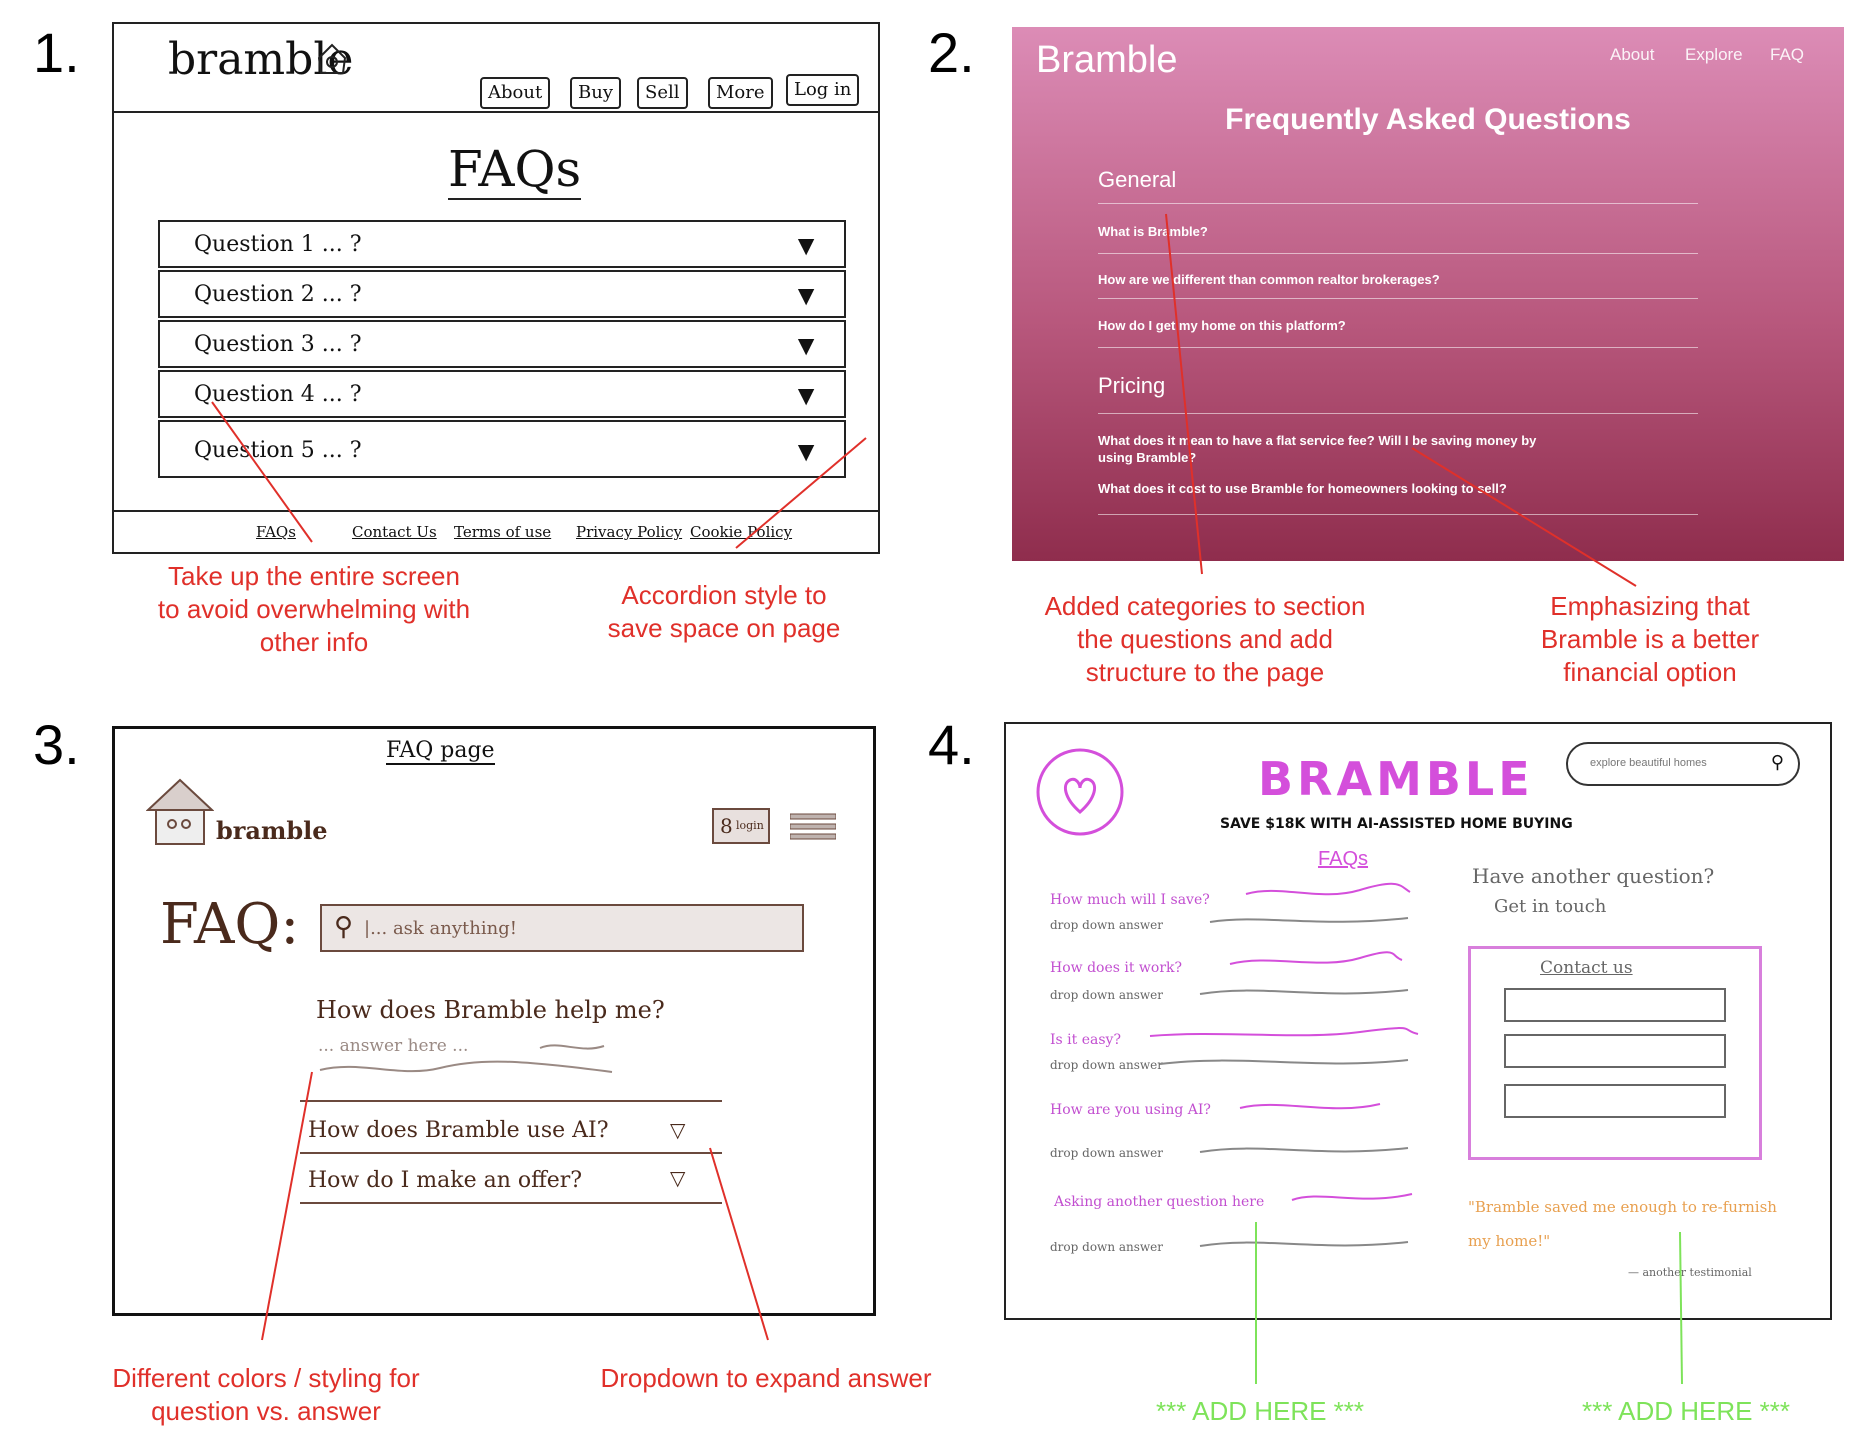 This screenshot has height=1430, width=1862. I want to click on p1-footer-link-privacy: Privacy Policy, so click(629, 532).